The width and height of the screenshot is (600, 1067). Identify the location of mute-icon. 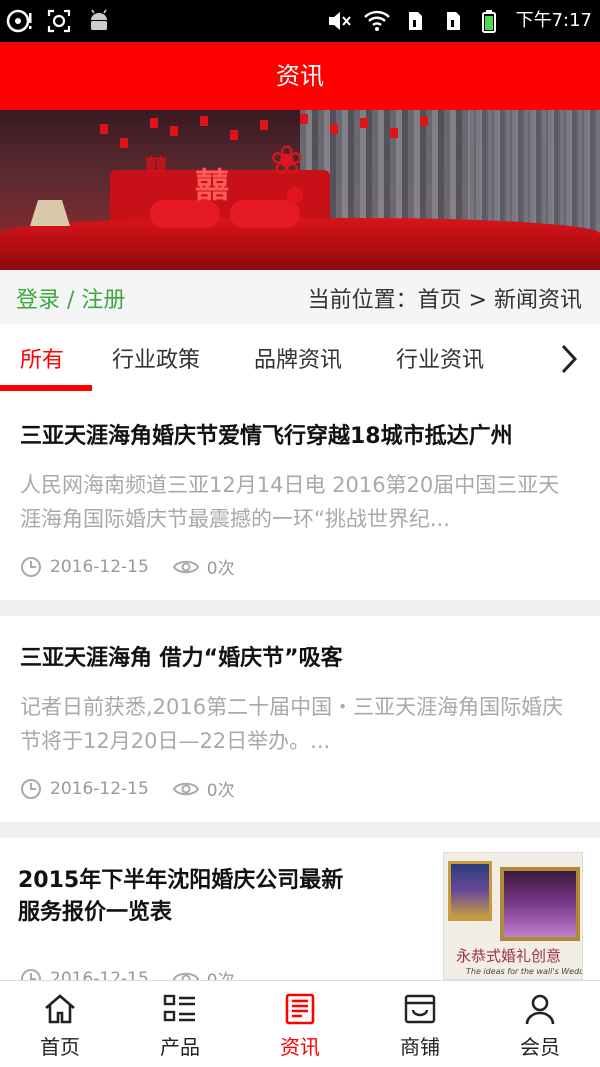
(339, 21).